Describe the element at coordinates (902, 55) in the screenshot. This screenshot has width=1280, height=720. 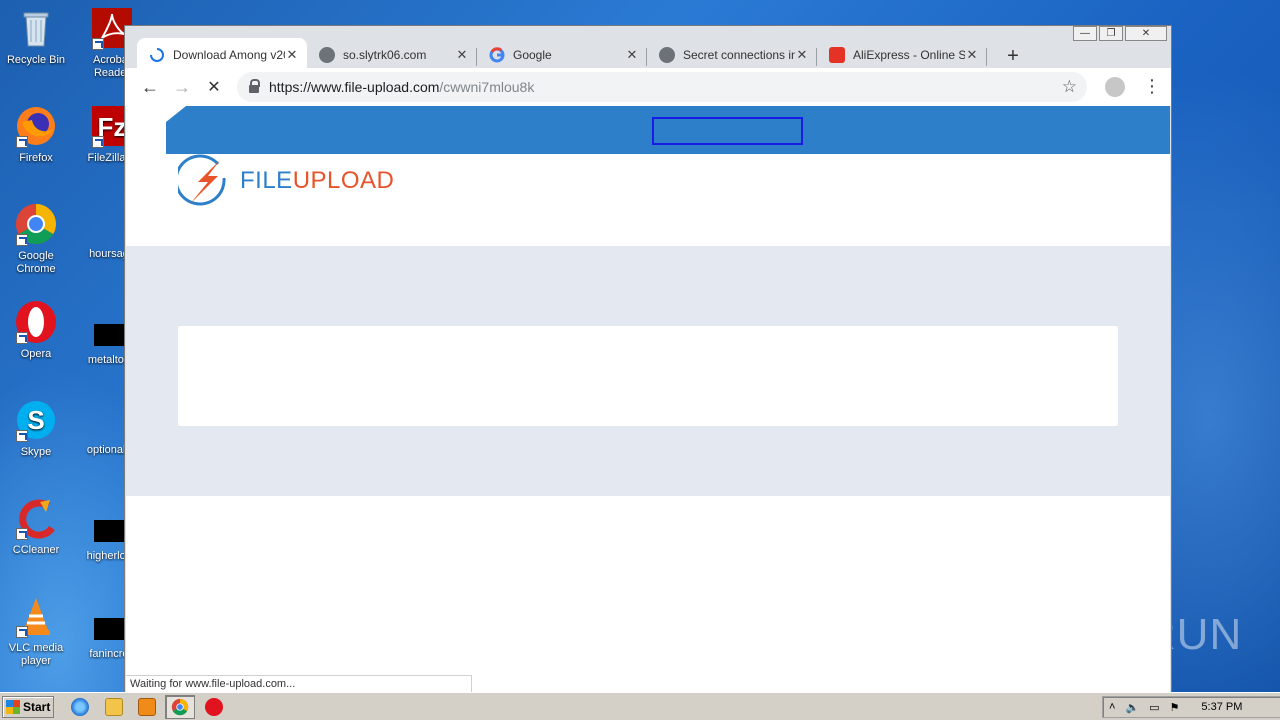
I see `tab-aliexpress: AliExpress - Online Sh... ✕` at that location.